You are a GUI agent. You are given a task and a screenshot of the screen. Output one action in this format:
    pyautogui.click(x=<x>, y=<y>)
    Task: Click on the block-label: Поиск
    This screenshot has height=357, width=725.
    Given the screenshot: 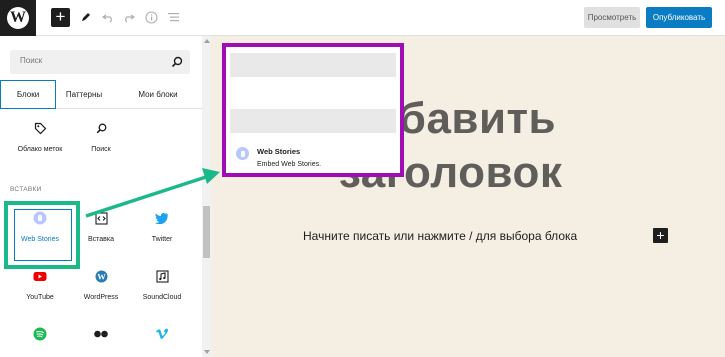 What is the action you would take?
    pyautogui.click(x=101, y=149)
    